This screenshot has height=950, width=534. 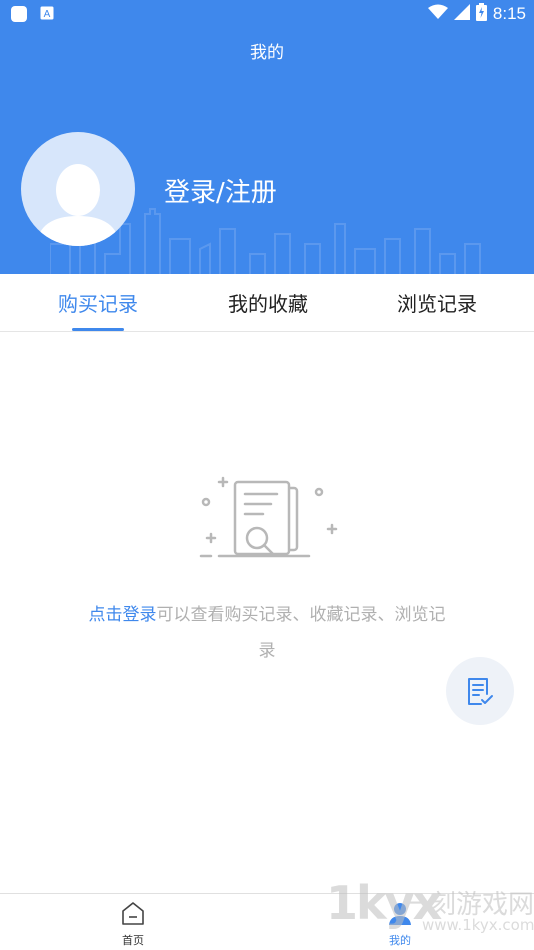 I want to click on app-notification-icon: A, so click(x=49, y=14).